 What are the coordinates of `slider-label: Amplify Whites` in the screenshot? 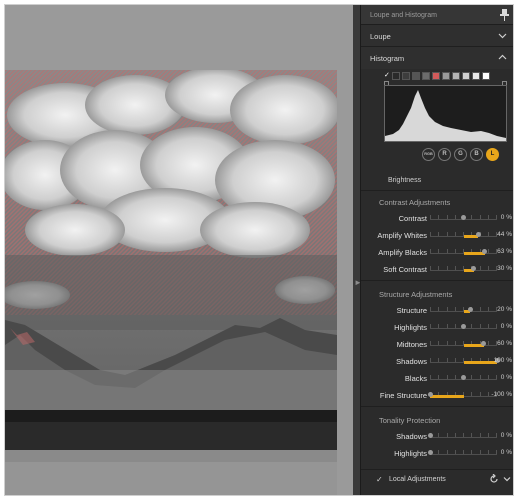 It's located at (402, 235).